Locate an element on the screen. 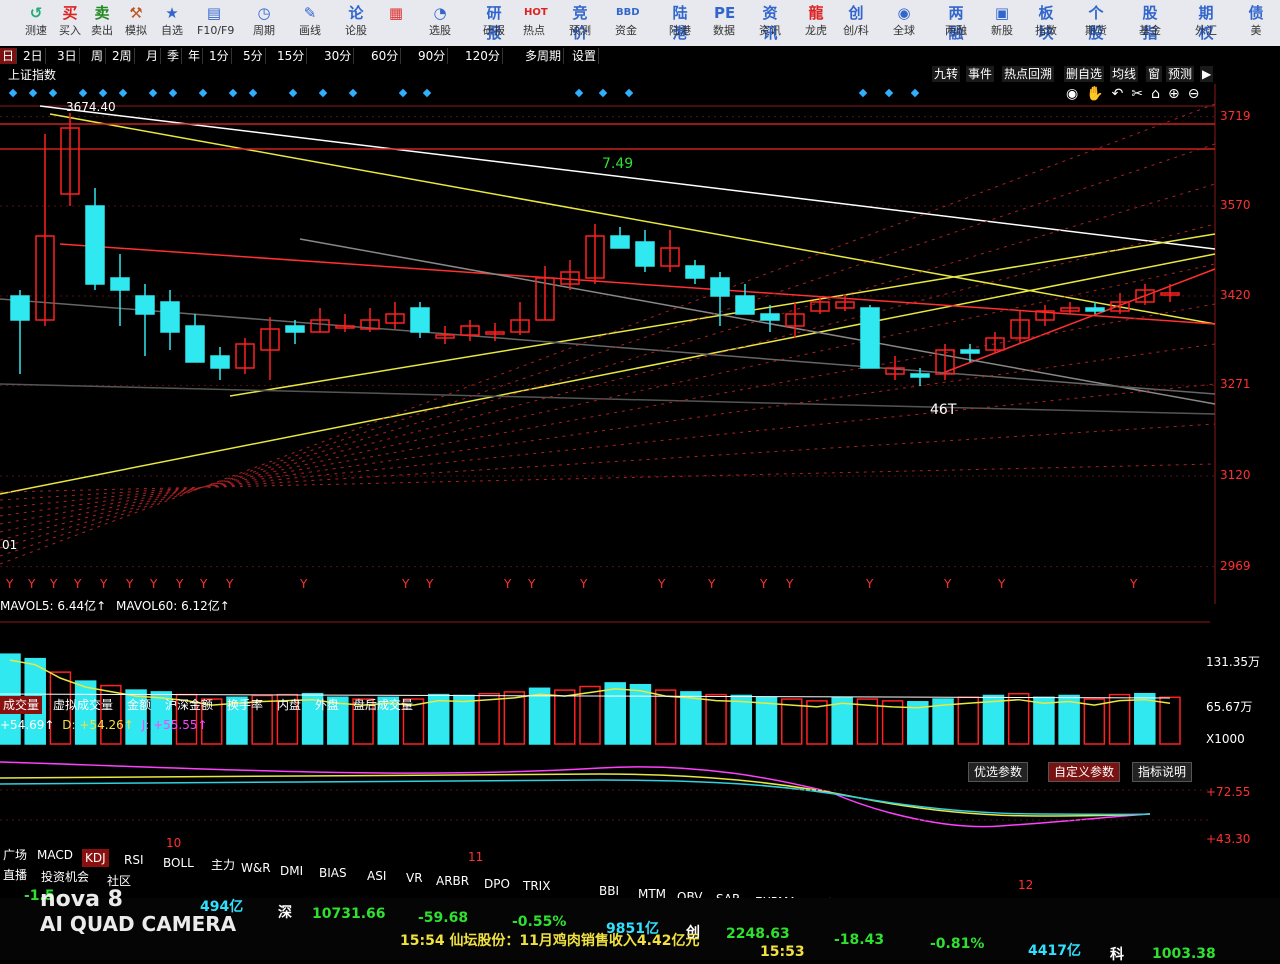  period-3: 周 is located at coordinates (98, 56).